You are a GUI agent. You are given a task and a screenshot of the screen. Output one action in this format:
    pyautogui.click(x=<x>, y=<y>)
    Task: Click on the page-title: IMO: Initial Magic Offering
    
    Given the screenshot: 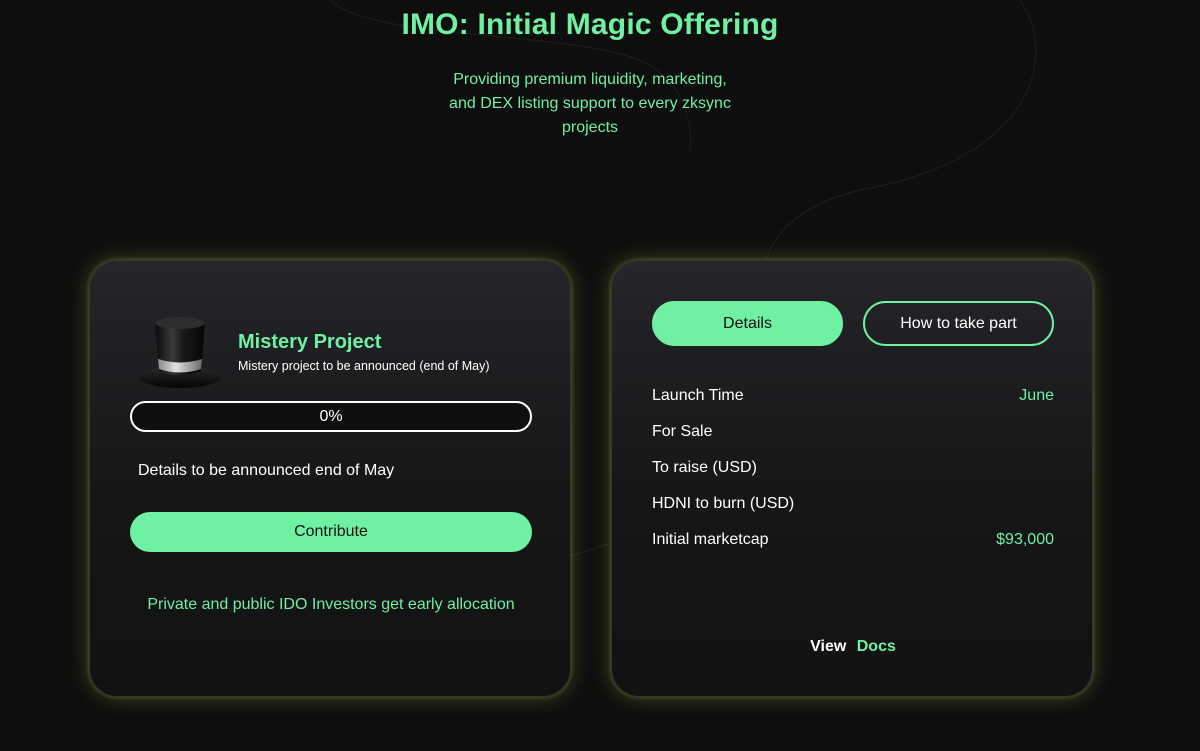 What is the action you would take?
    pyautogui.click(x=590, y=24)
    